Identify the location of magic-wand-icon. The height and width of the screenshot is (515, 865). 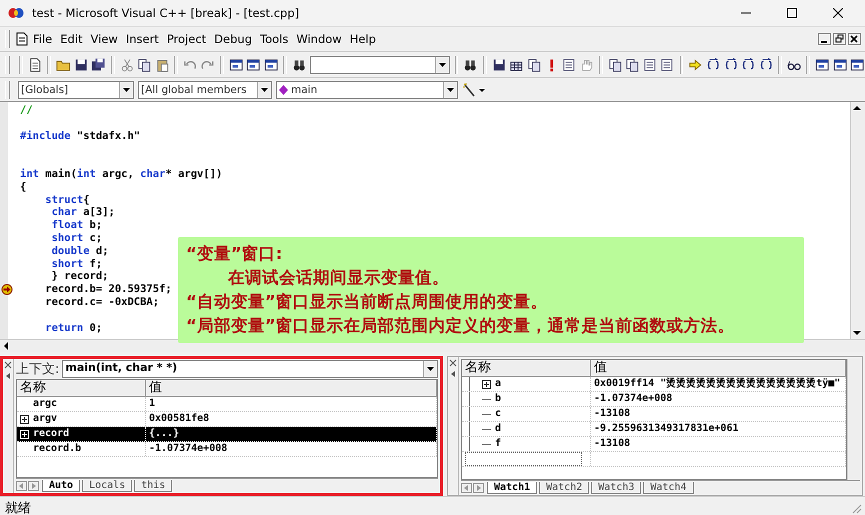
(474, 89).